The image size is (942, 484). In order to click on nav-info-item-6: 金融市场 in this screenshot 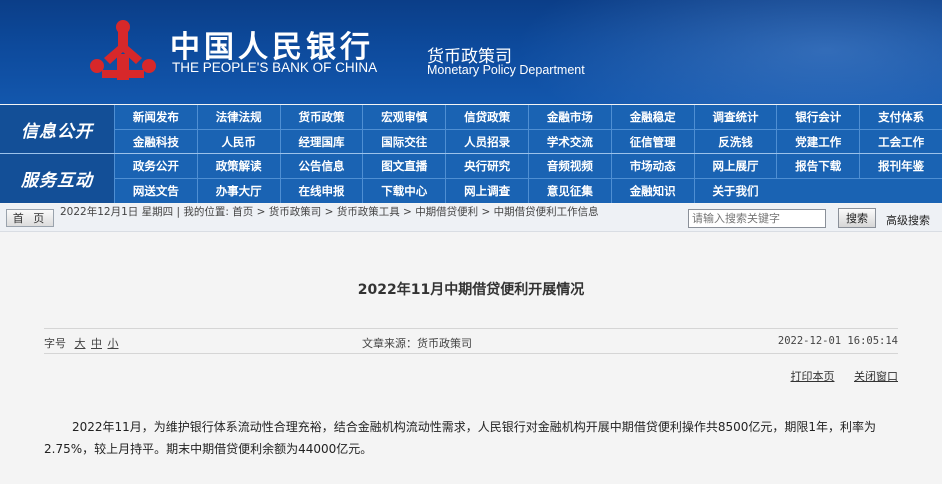, I will do `click(569, 117)`.